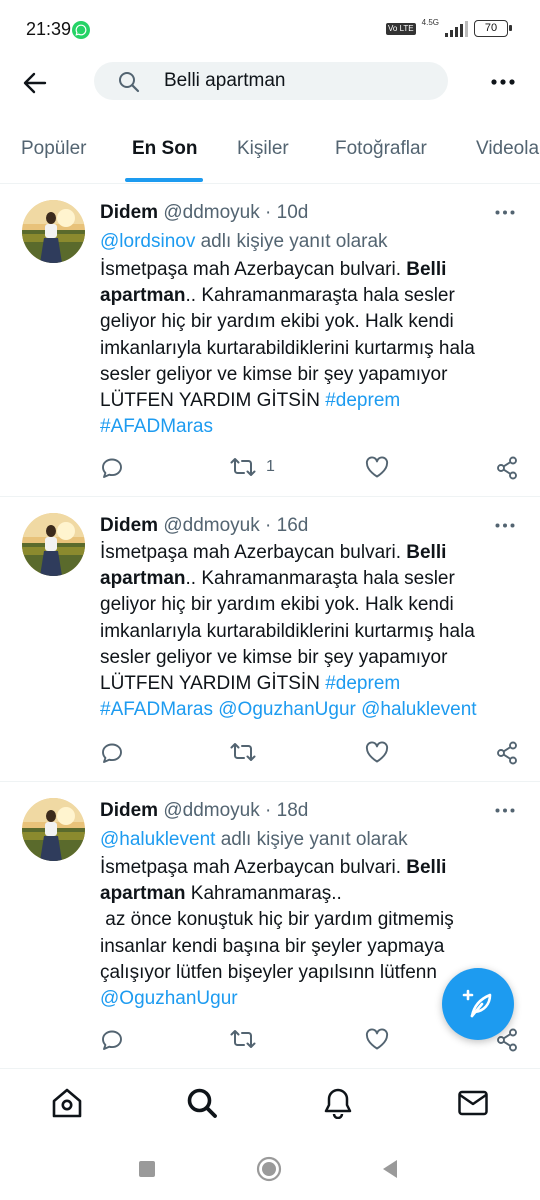  I want to click on signal-icon, so click(456, 28).